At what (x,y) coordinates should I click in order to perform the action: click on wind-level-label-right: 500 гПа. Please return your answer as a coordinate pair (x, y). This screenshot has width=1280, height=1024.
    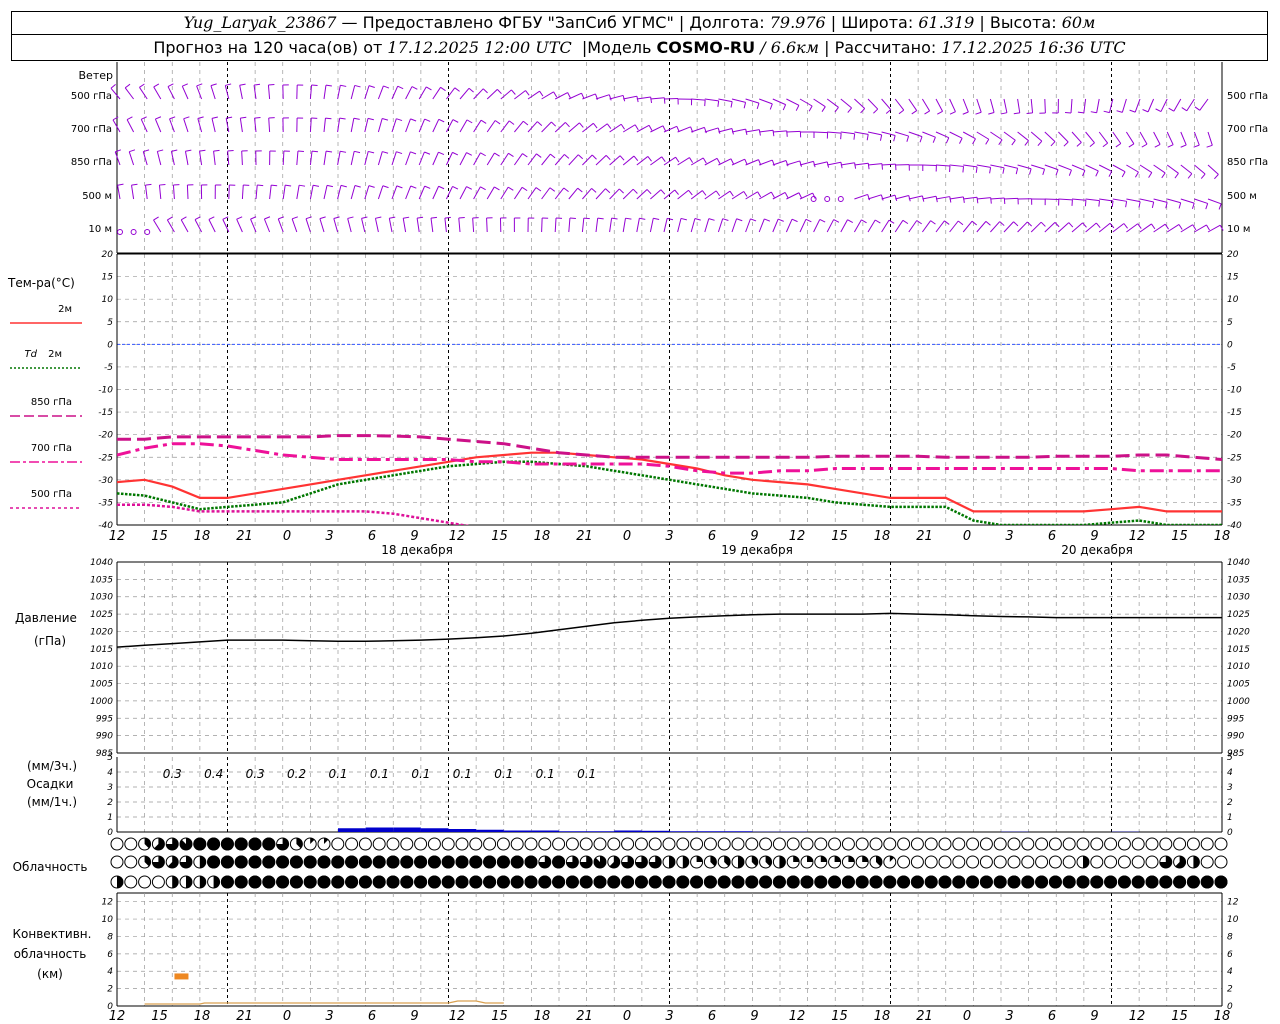
    Looking at the image, I should click on (1247, 96).